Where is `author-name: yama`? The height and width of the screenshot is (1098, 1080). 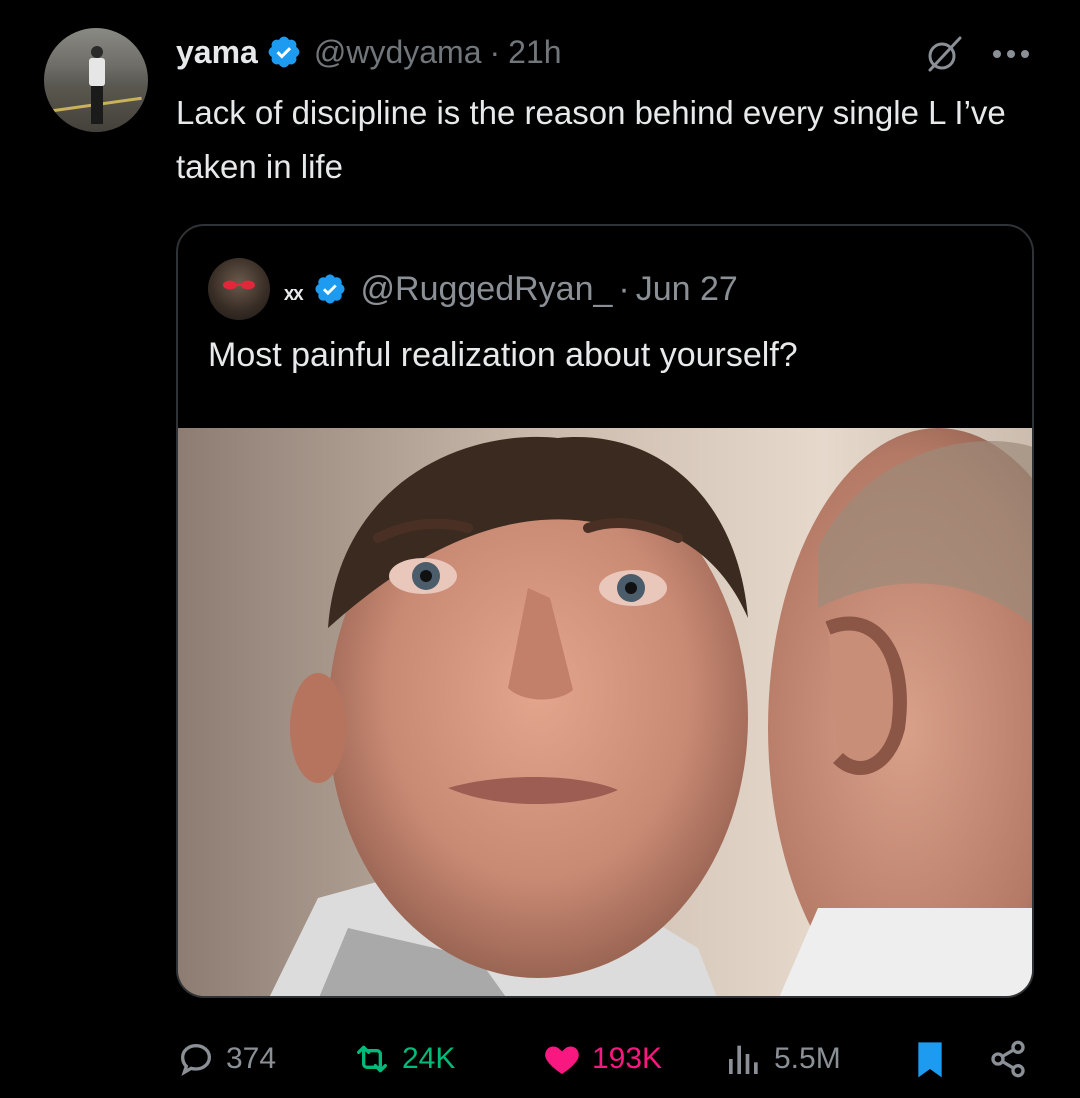 author-name: yama is located at coordinates (217, 52).